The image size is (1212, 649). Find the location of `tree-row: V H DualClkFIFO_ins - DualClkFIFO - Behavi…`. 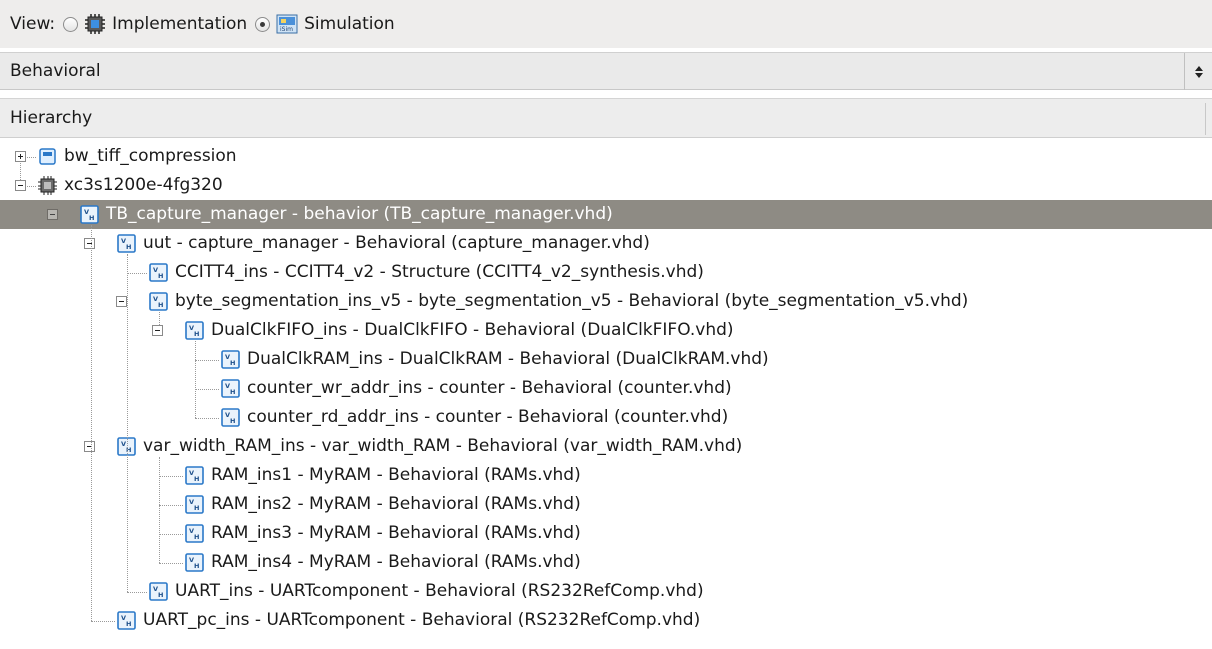

tree-row: V H DualClkFIFO_ins - DualClkFIFO - Behavi… is located at coordinates (606, 330).